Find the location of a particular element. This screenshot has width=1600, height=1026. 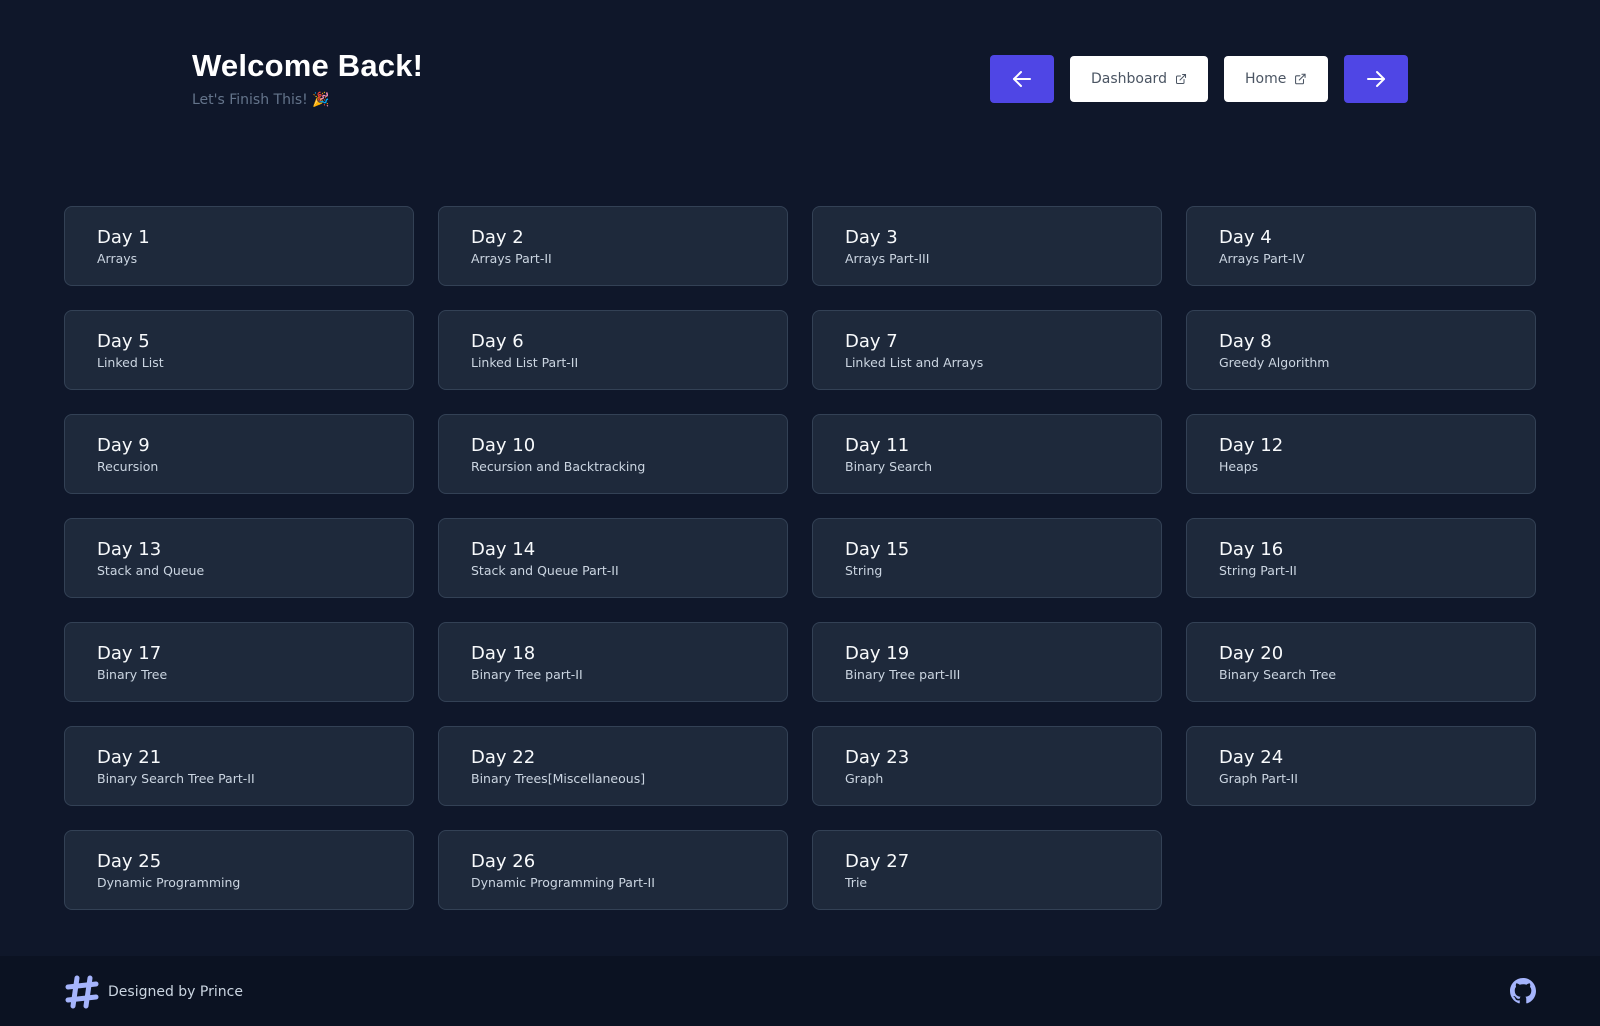

day-topic: Arrays Part-III is located at coordinates (887, 258).